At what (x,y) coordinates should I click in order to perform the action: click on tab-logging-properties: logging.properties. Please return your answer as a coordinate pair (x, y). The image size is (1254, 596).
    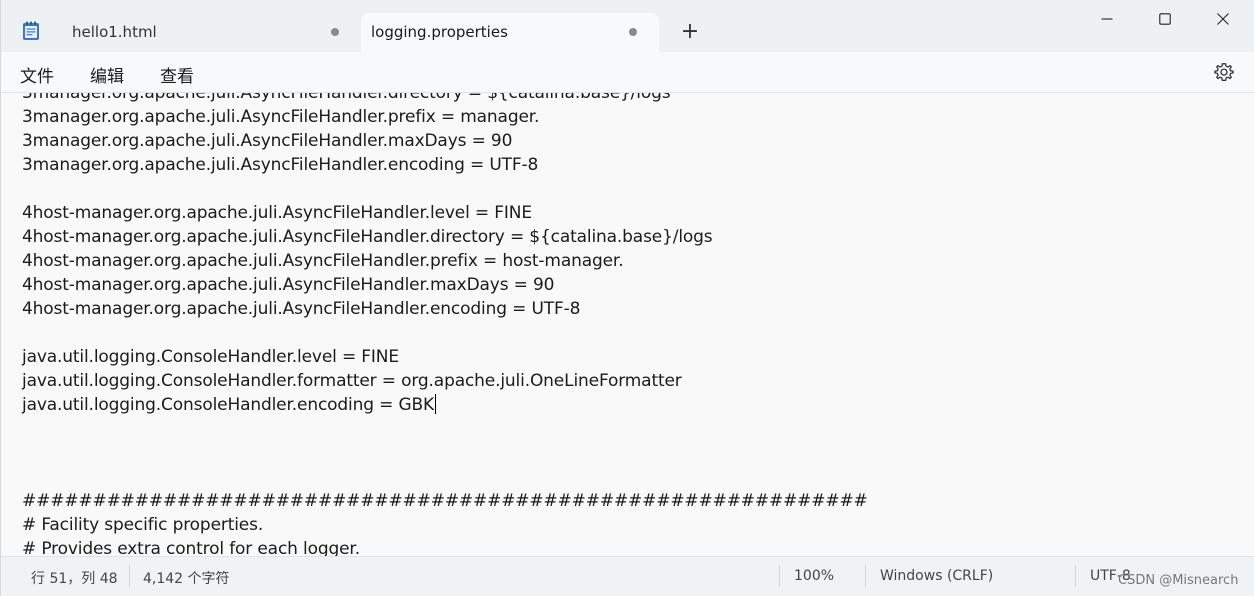
    Looking at the image, I should click on (510, 32).